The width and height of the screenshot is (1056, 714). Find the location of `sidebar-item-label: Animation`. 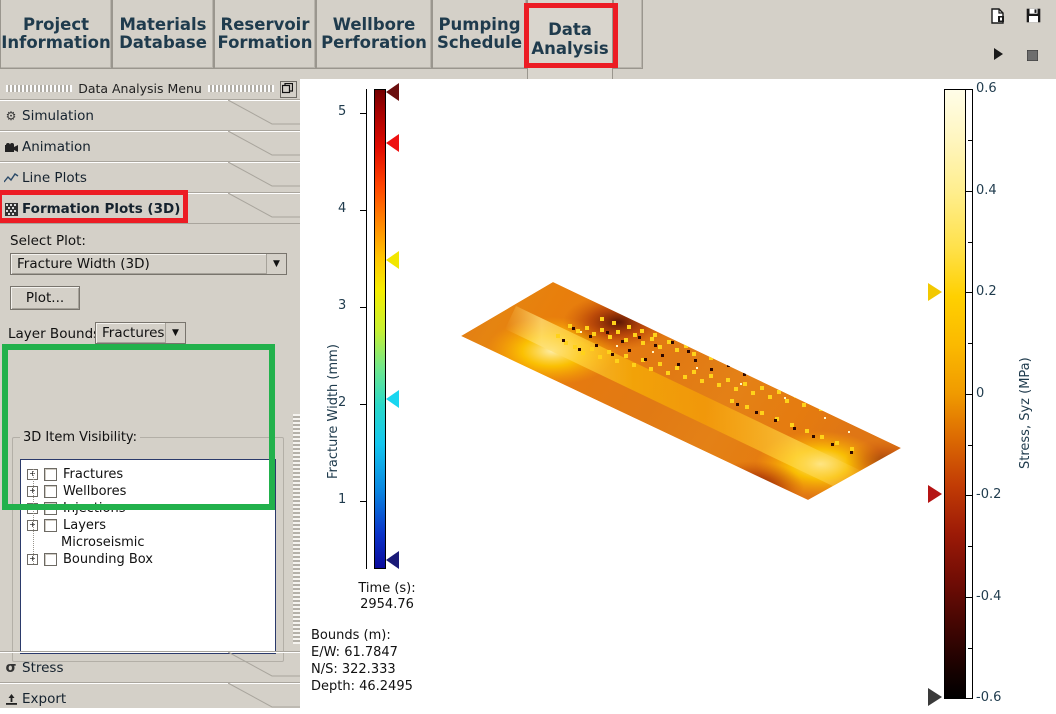

sidebar-item-label: Animation is located at coordinates (56, 147).